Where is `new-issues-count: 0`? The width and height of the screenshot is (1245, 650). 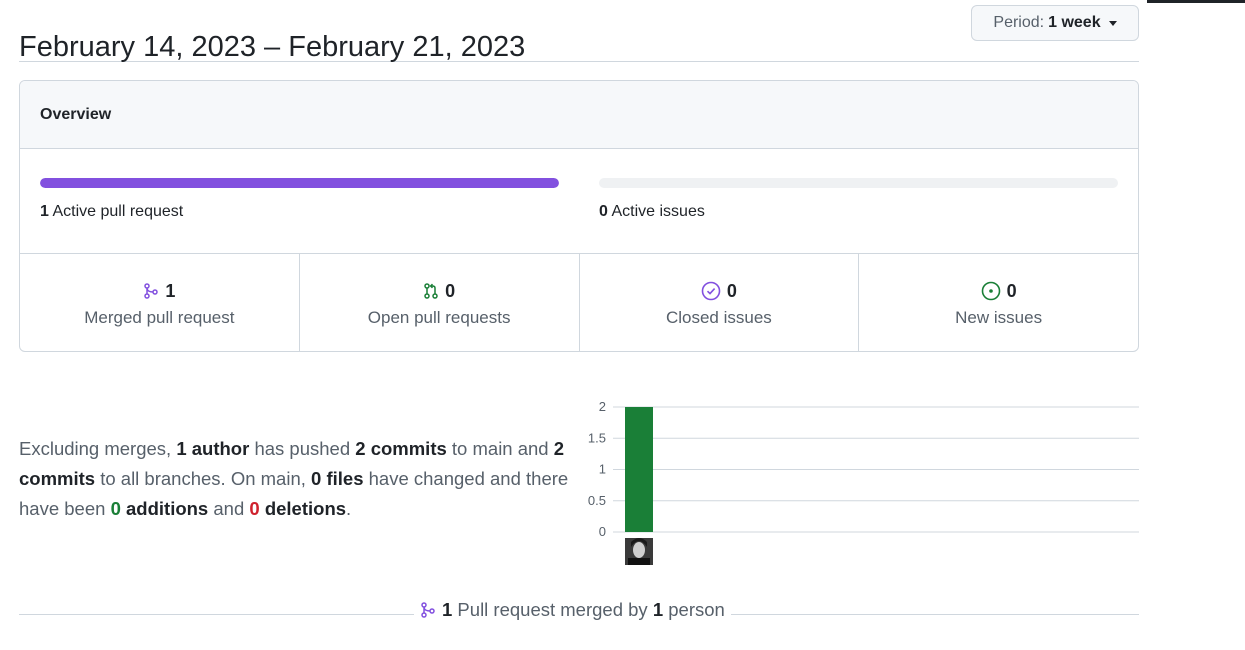
new-issues-count: 0 is located at coordinates (1011, 290).